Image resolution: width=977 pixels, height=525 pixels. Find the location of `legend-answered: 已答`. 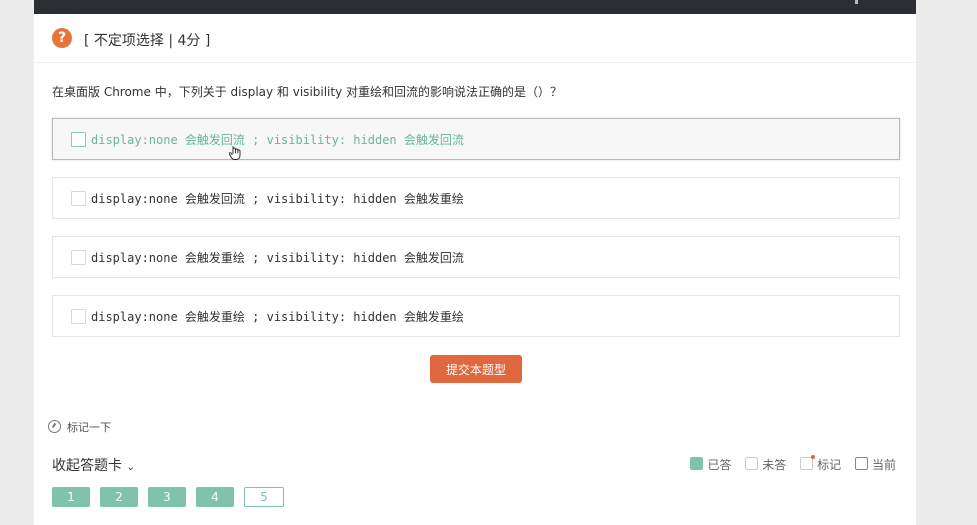

legend-answered: 已答 is located at coordinates (710, 464).